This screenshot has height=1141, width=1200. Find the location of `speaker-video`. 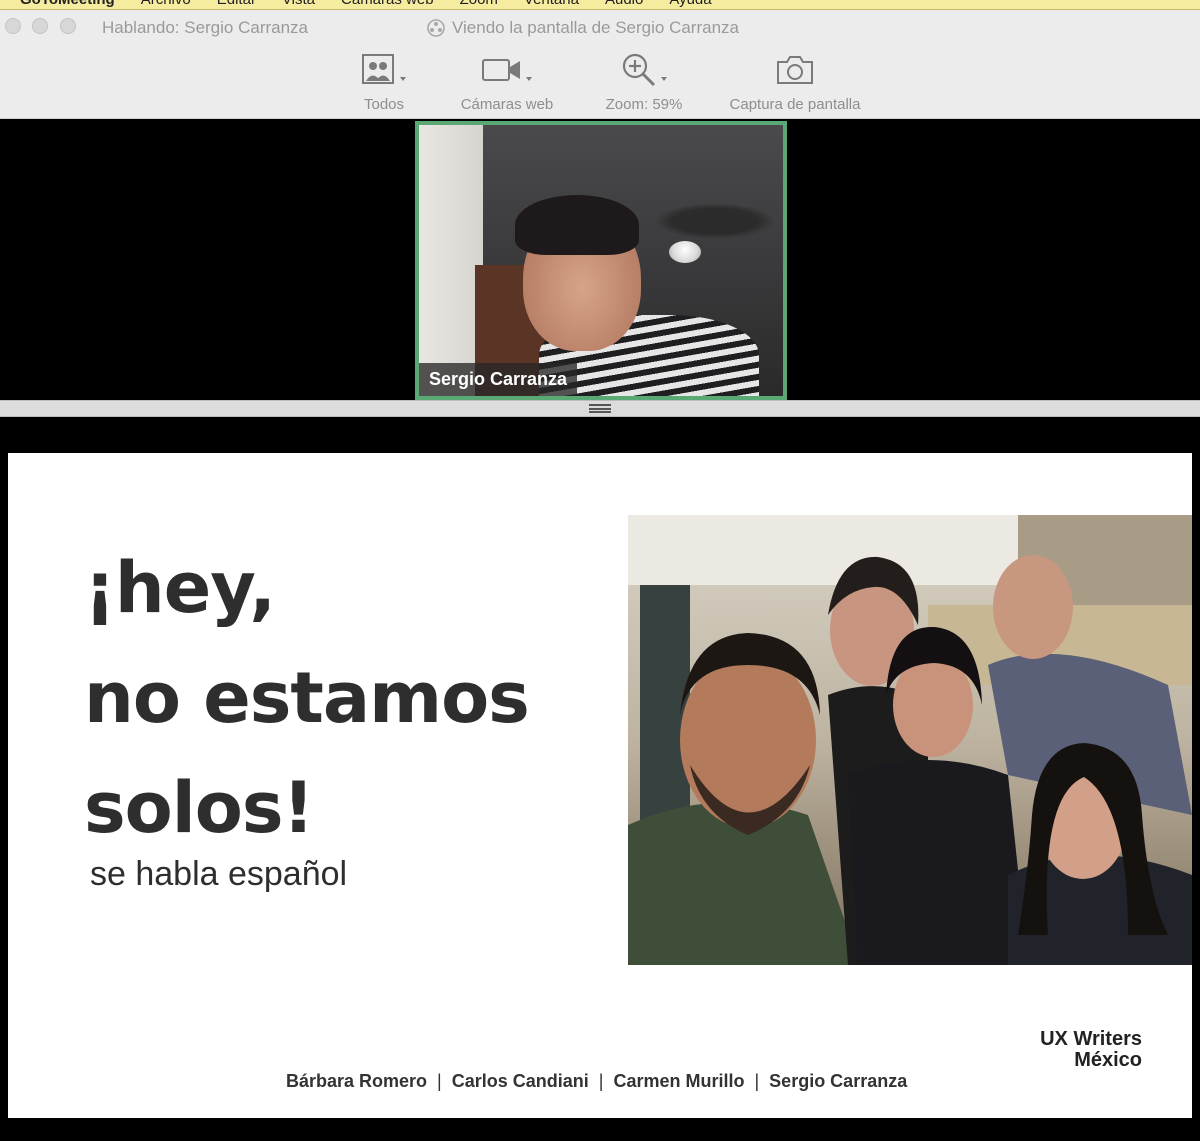

speaker-video is located at coordinates (601, 260).